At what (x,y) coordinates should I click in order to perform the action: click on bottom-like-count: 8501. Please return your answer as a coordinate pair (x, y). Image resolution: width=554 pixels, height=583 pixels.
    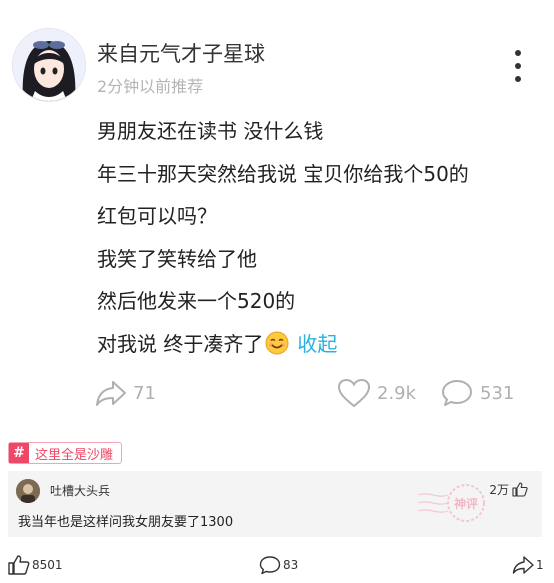
    Looking at the image, I should click on (47, 565).